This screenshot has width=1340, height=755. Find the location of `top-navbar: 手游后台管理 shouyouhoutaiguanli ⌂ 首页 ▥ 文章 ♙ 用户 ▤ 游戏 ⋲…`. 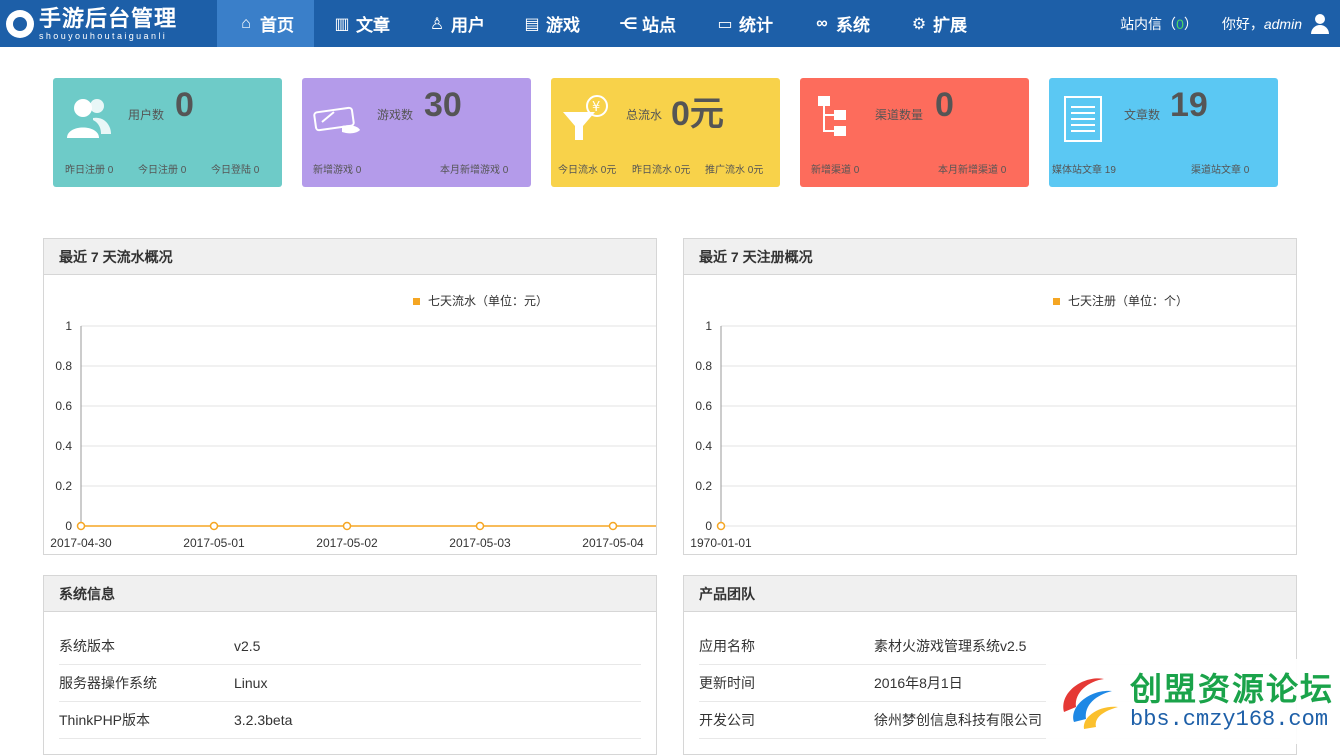

top-navbar: 手游后台管理 shouyouhoutaiguanli ⌂ 首页 ▥ 文章 ♙ 用户 ▤ 游戏 ⋲… is located at coordinates (670, 23).